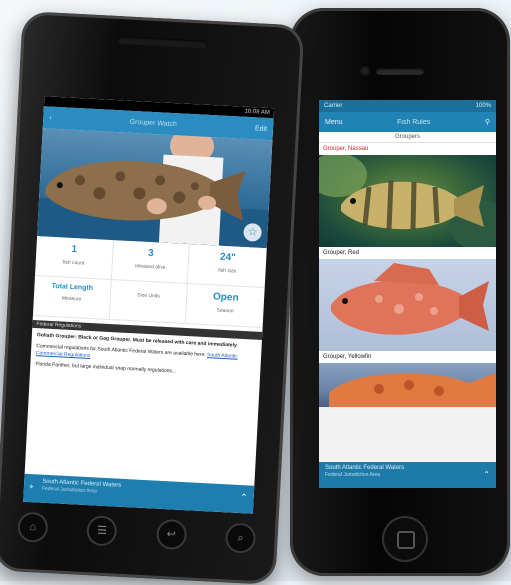 Image resolution: width=511 pixels, height=585 pixels. I want to click on ios-menu-button: Menu, so click(334, 122).